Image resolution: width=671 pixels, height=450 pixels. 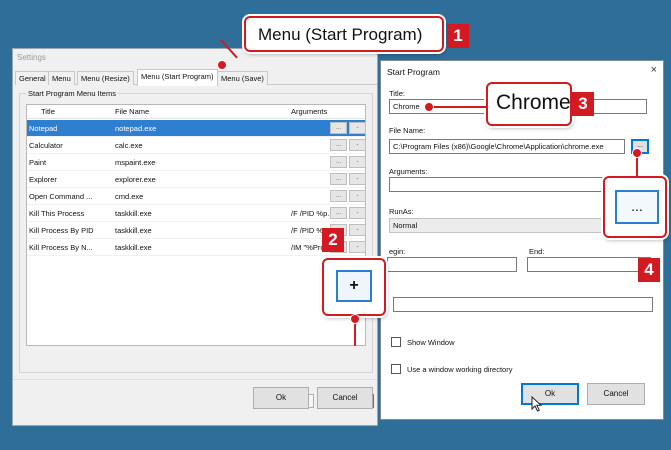 What do you see at coordinates (459, 107) in the screenshot?
I see `callout-3-connector` at bounding box center [459, 107].